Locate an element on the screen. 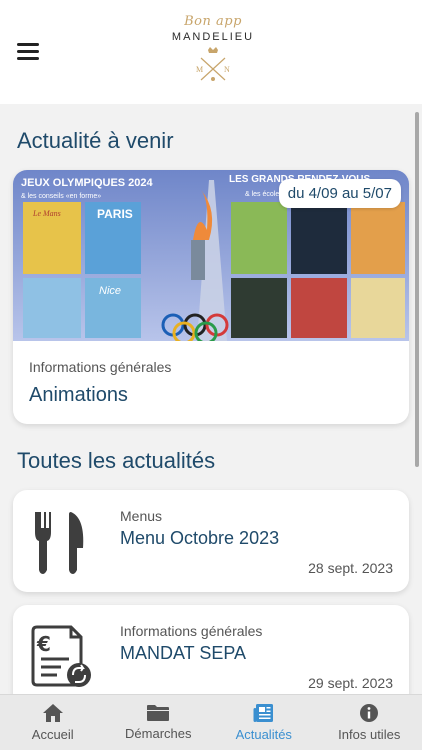 The image size is (422, 750). tab-label: Accueil is located at coordinates (52, 734).